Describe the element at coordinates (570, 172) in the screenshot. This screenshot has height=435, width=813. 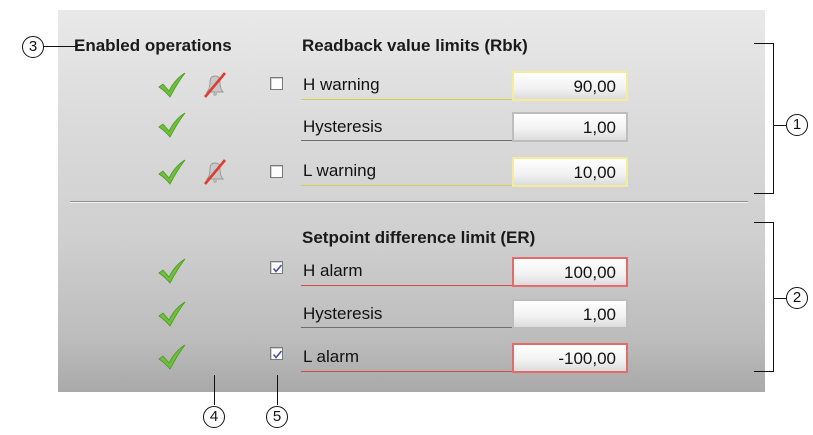
I see `l-warning-value: 10,00` at that location.